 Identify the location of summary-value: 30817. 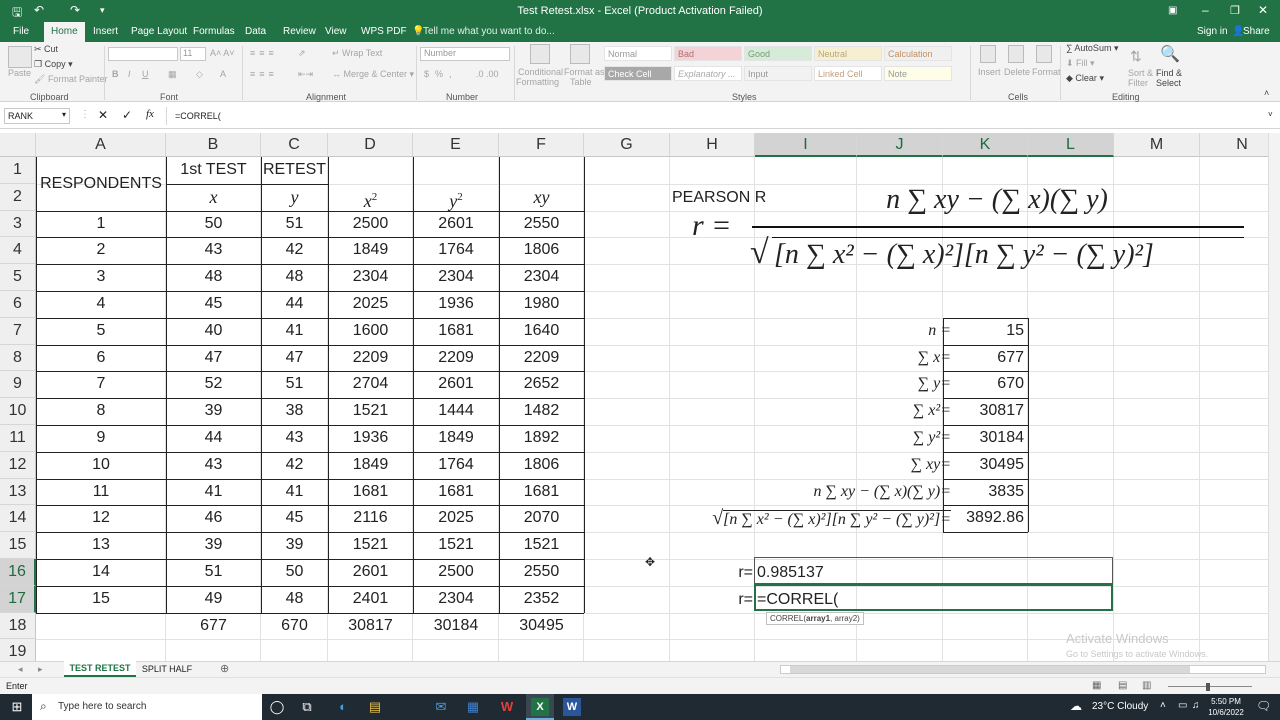
(984, 411).